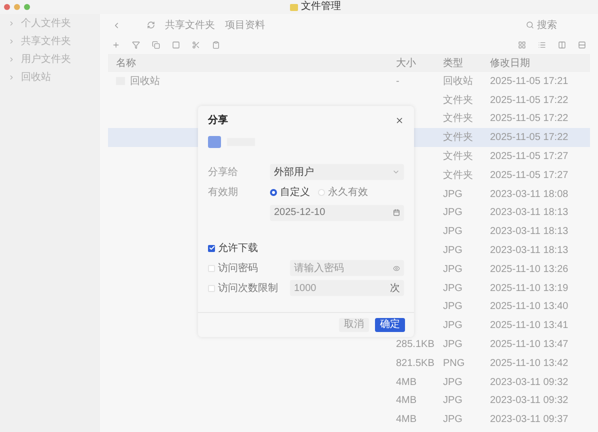  What do you see at coordinates (562, 45) in the screenshot?
I see `columns-icon` at bounding box center [562, 45].